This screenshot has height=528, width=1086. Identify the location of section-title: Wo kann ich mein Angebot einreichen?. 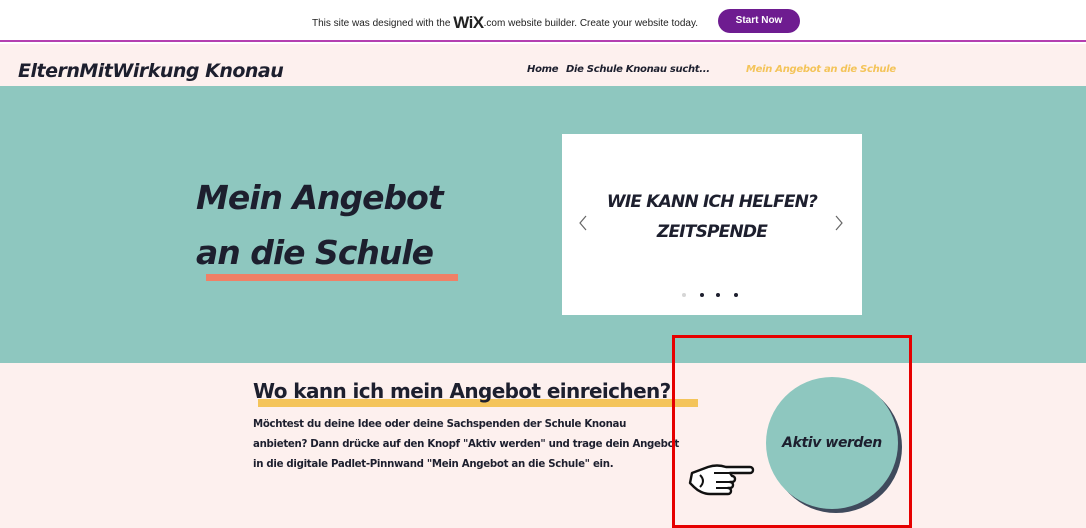
(462, 391).